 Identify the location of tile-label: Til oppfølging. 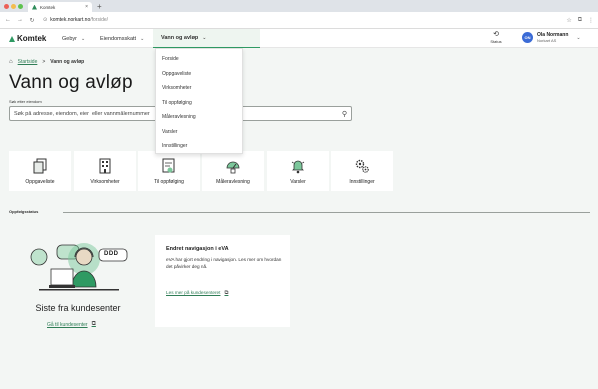
(169, 181).